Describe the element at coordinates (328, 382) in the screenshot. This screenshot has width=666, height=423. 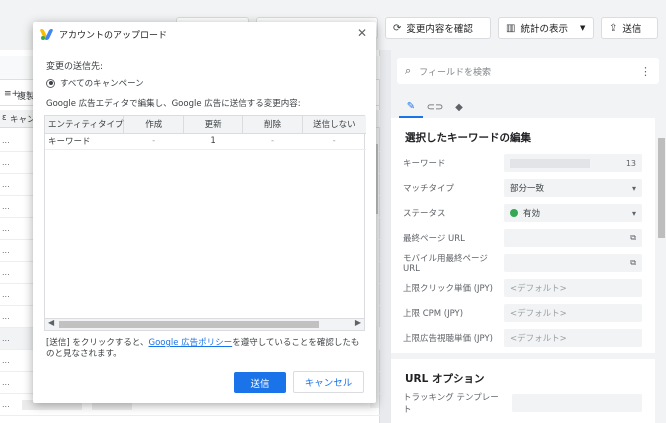
I see `cancel-button: キャンセル` at that location.